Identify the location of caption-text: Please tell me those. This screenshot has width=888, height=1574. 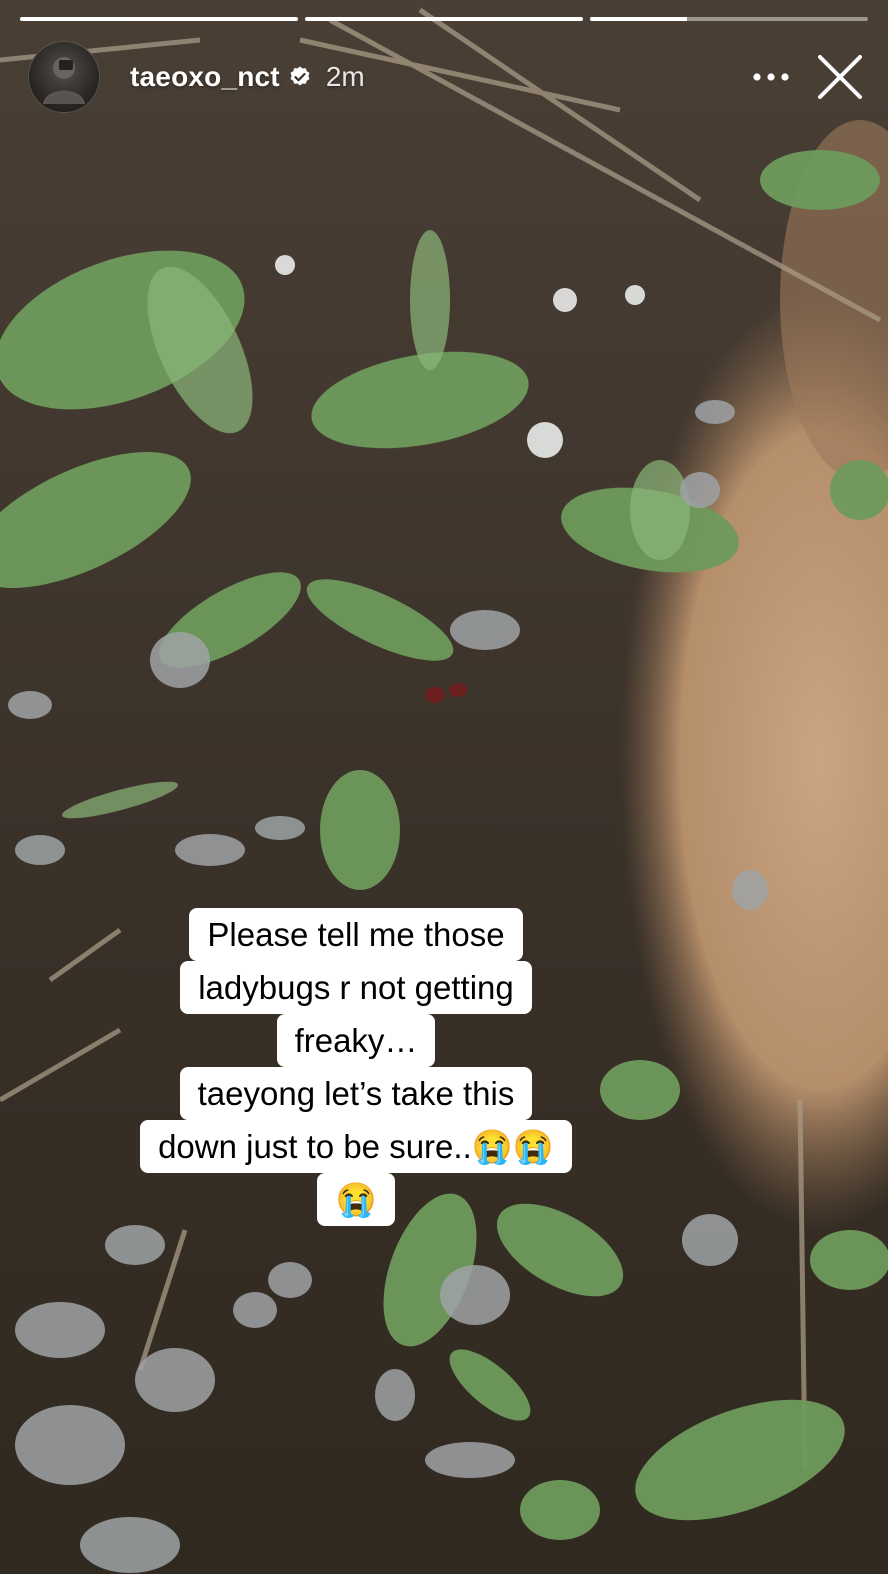
(356, 934).